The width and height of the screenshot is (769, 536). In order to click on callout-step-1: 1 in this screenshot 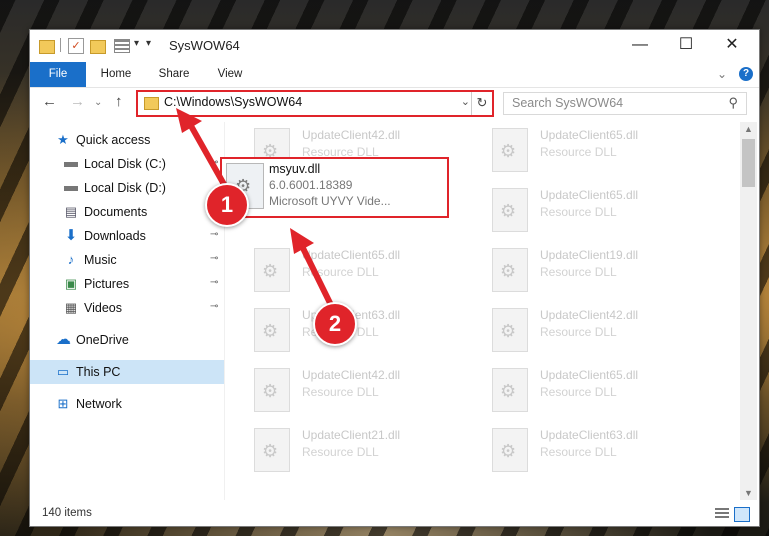, I will do `click(227, 205)`.